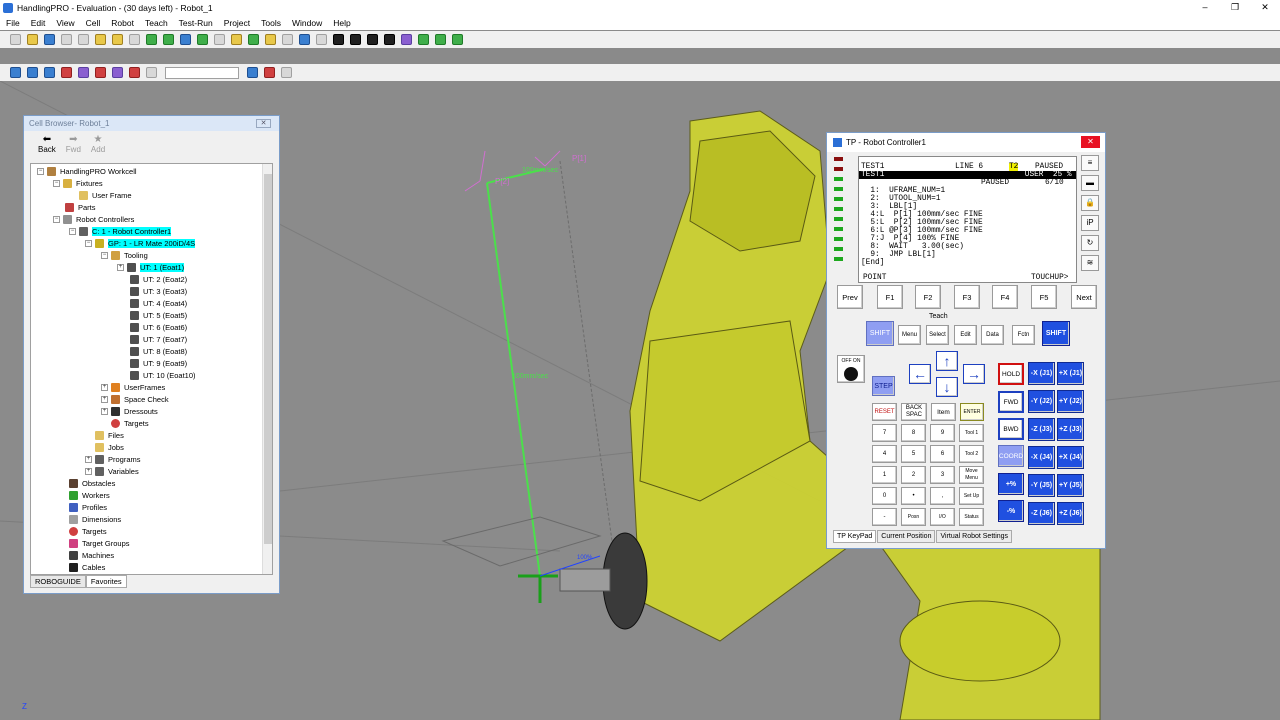 The height and width of the screenshot is (720, 1280). Describe the element at coordinates (202, 72) in the screenshot. I see `view-dropdown` at that location.